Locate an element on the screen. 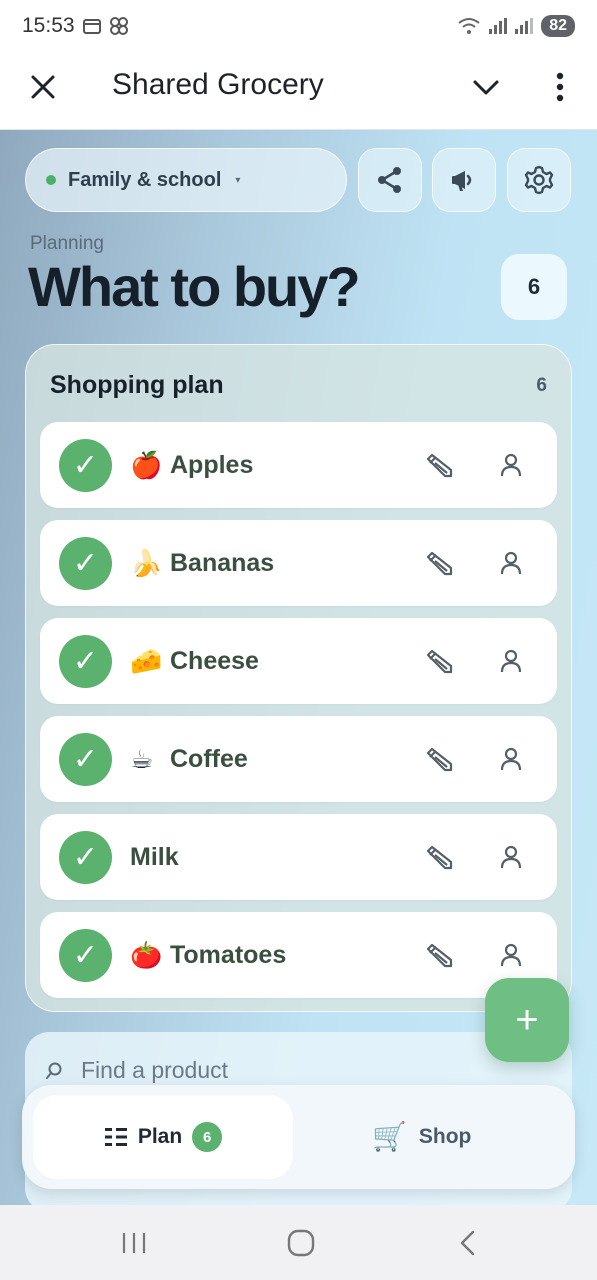 The image size is (597, 1280). page-headline: What to buy? is located at coordinates (194, 286).